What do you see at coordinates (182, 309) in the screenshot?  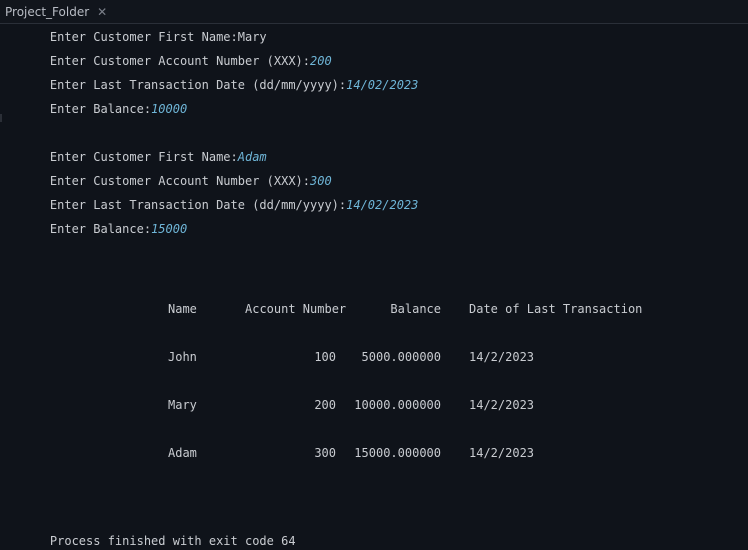 I see `table-header-name: Name` at bounding box center [182, 309].